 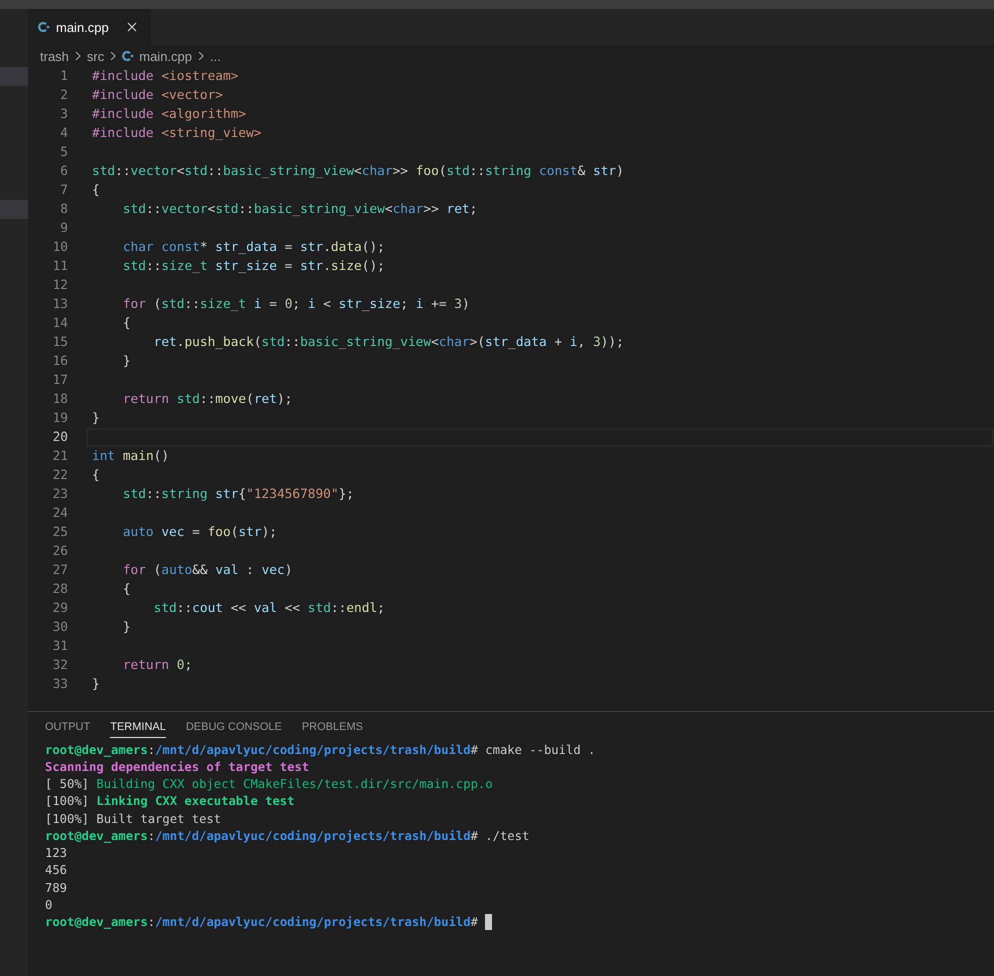 I want to click on panel-tab: OUTPUT, so click(x=67, y=726).